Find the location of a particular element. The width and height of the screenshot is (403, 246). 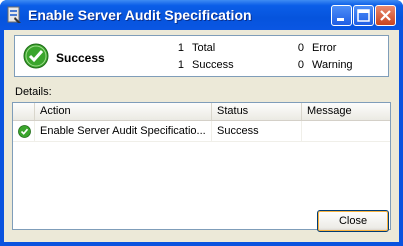

title-bar: Enable Server Audit Specification is located at coordinates (201, 15).